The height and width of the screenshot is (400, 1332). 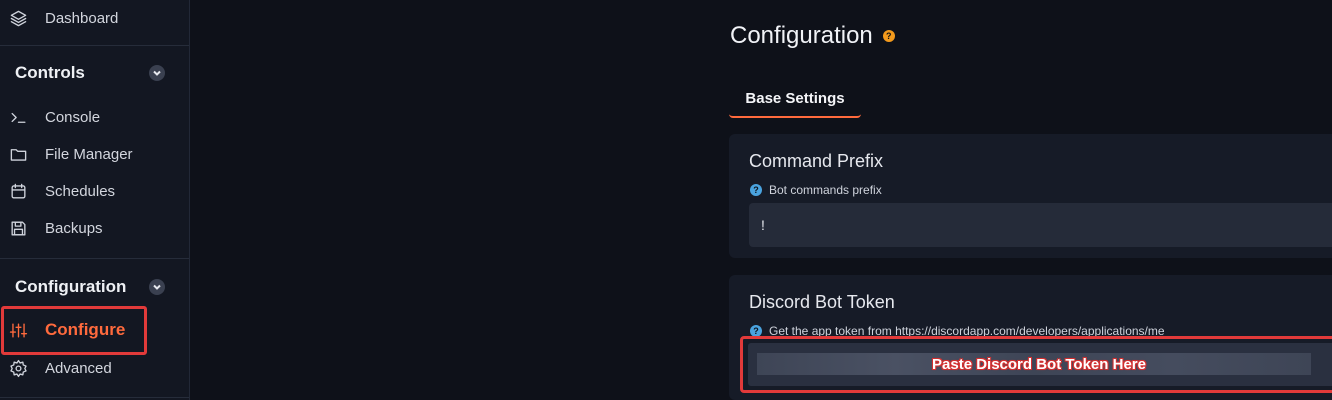 I want to click on gear-icon, so click(x=18, y=368).